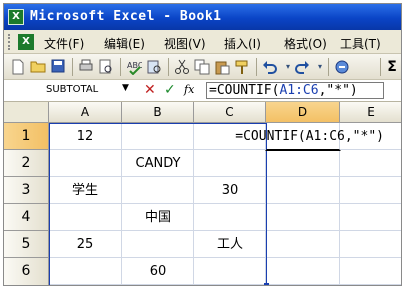  What do you see at coordinates (320, 67) in the screenshot?
I see `redo-dropdown-icon: ▾` at bounding box center [320, 67].